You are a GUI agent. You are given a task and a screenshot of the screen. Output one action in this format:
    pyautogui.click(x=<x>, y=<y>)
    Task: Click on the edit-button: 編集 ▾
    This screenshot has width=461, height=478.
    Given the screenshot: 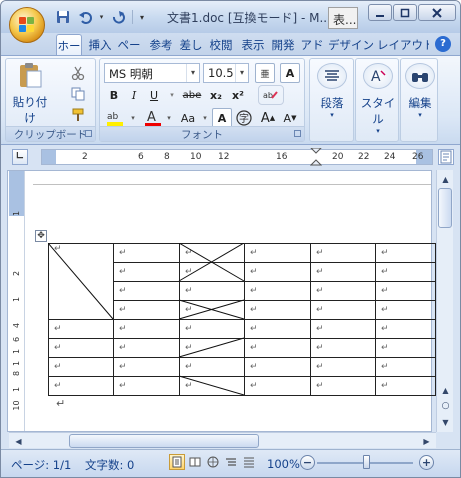 What is the action you would take?
    pyautogui.click(x=420, y=91)
    